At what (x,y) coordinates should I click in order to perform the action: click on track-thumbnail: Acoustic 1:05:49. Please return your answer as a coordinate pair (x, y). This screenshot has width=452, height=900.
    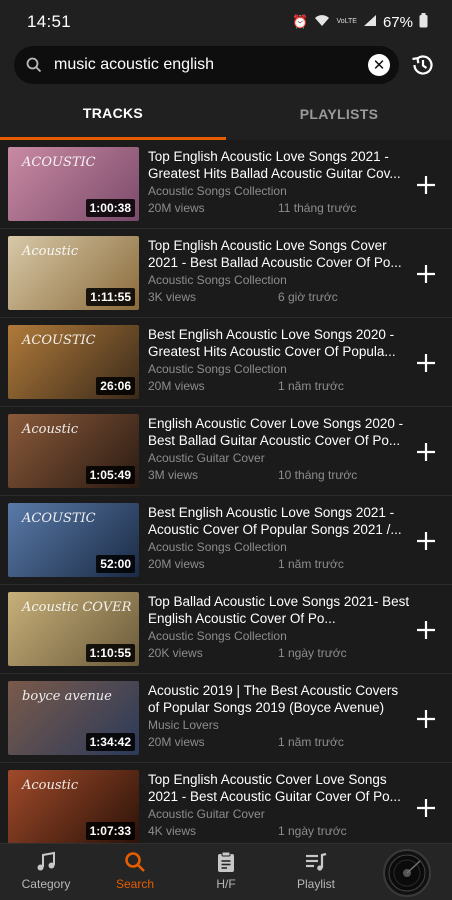
    Looking at the image, I should click on (73, 451).